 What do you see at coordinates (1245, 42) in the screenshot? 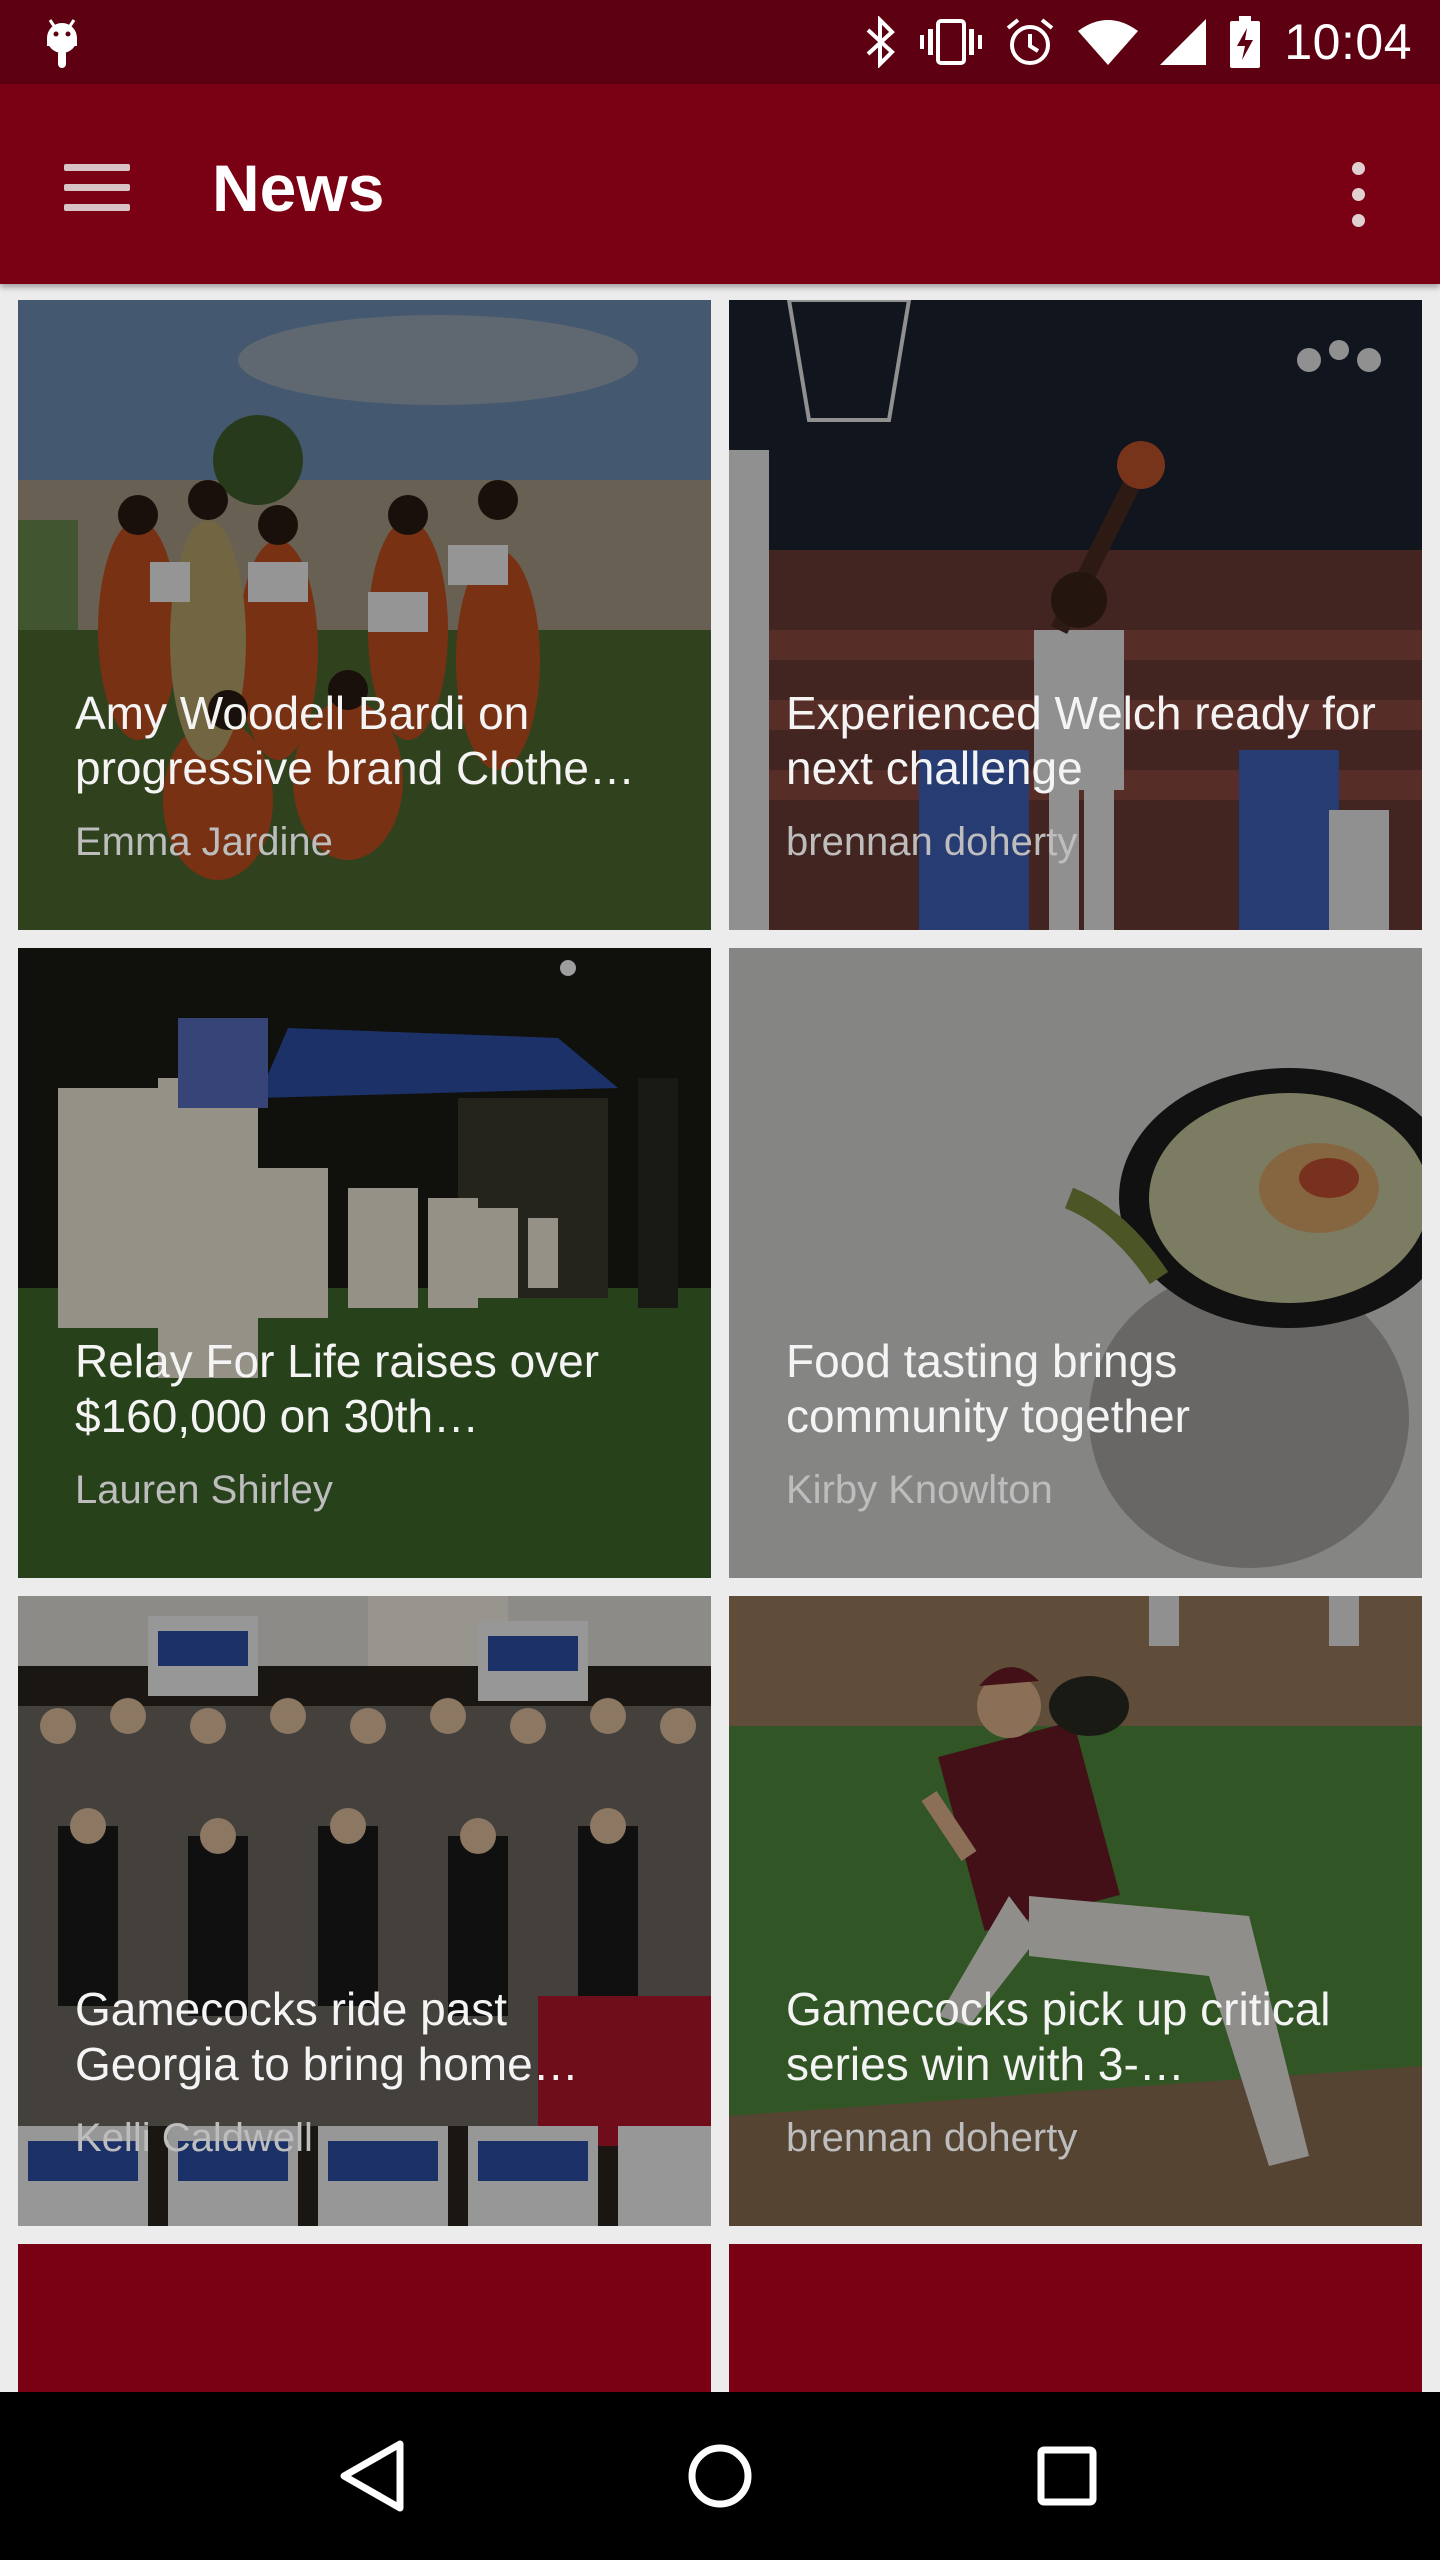
I see `battery-charging-icon` at bounding box center [1245, 42].